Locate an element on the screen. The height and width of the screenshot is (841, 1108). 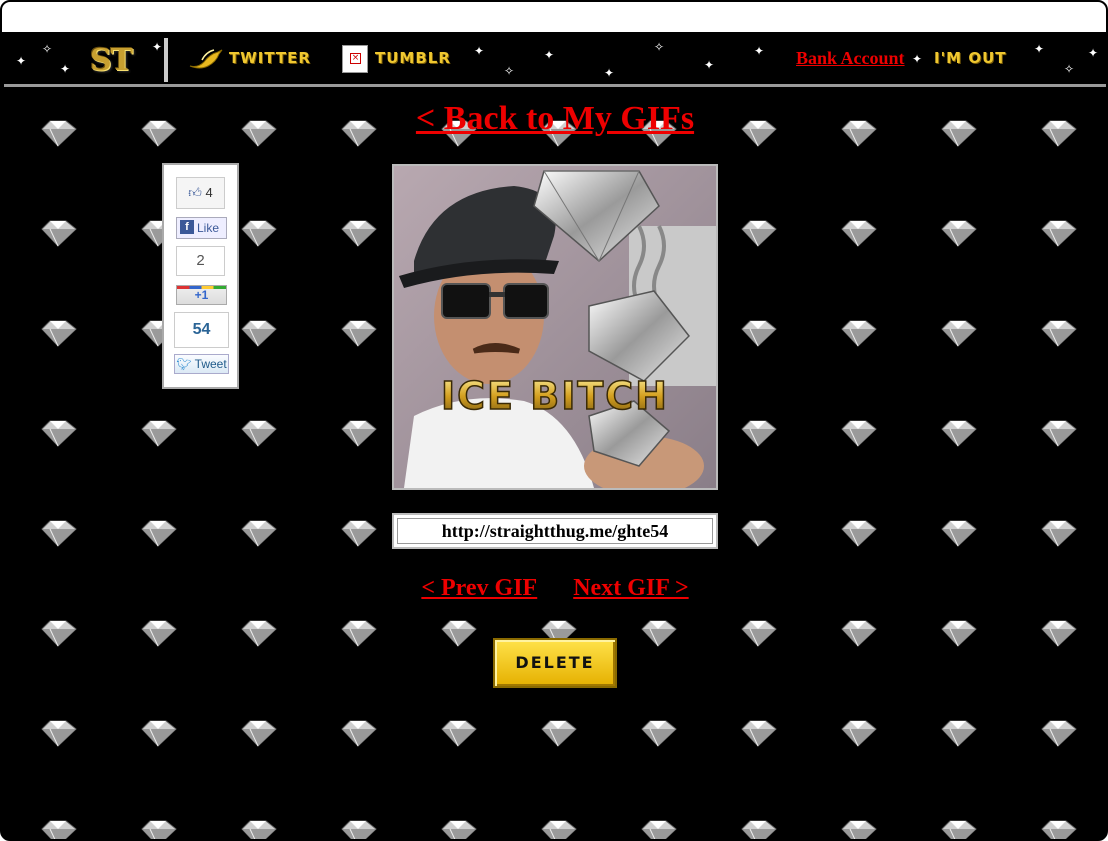
tweet-button: 🐦︎ Tweet is located at coordinates (201, 364).